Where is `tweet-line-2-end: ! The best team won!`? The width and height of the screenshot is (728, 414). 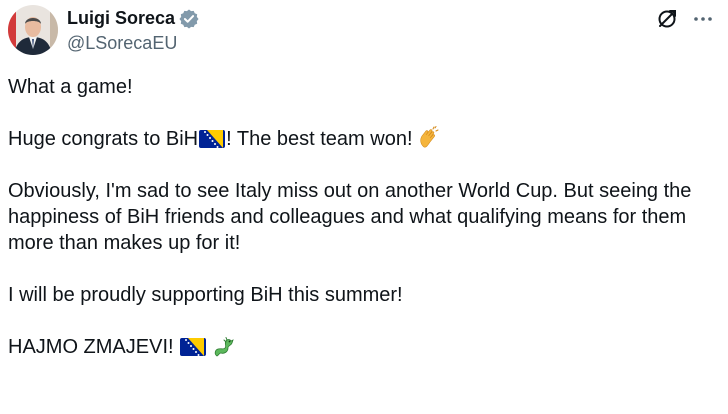 tweet-line-2-end: ! The best team won! is located at coordinates (319, 139).